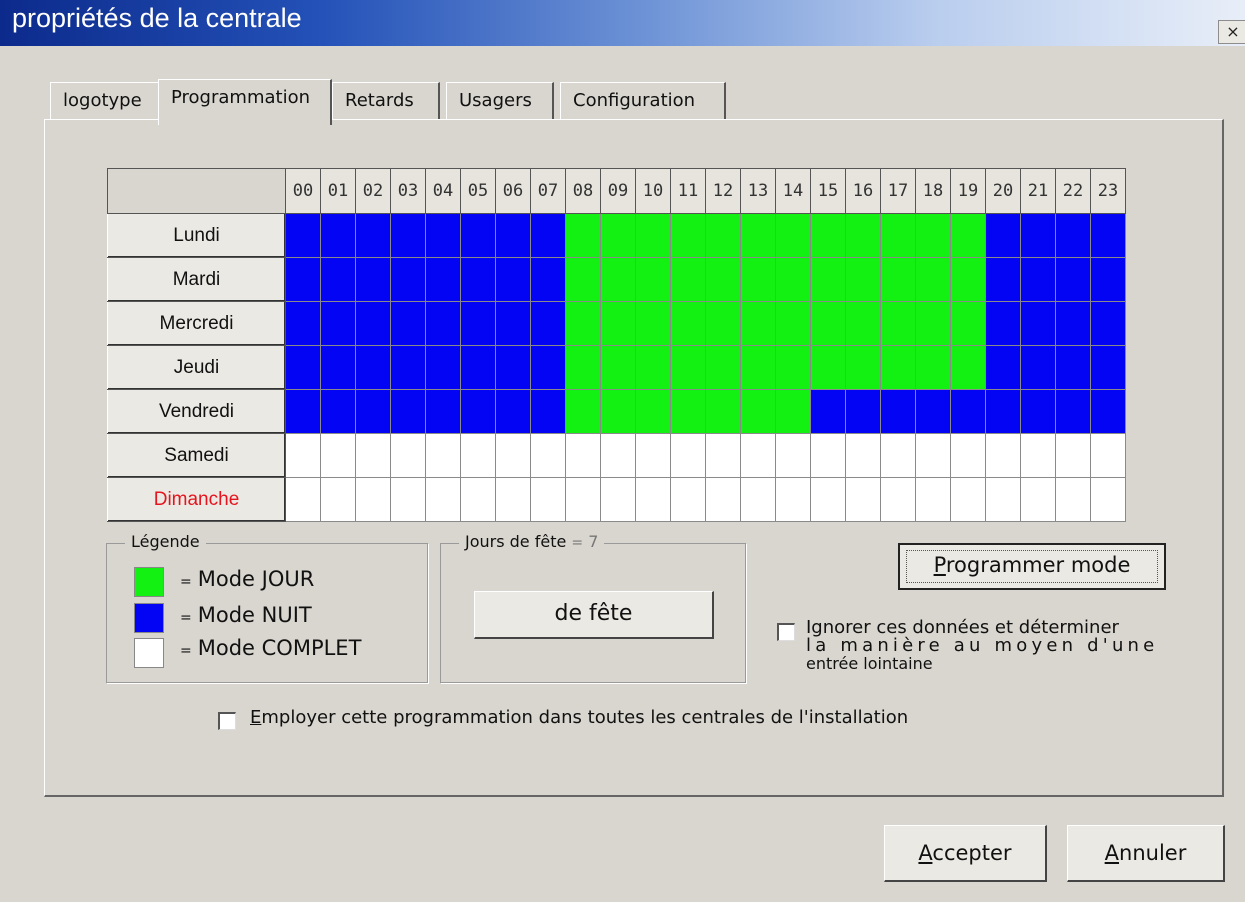  Describe the element at coordinates (196, 499) in the screenshot. I see `day-button-dimanche: Dimanche` at that location.